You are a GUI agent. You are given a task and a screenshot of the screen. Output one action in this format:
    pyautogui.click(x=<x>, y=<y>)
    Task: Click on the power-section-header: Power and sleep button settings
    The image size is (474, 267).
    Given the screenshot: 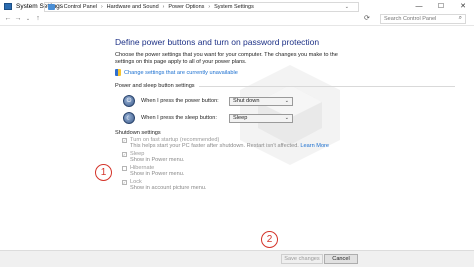 What is the action you would take?
    pyautogui.click(x=285, y=86)
    